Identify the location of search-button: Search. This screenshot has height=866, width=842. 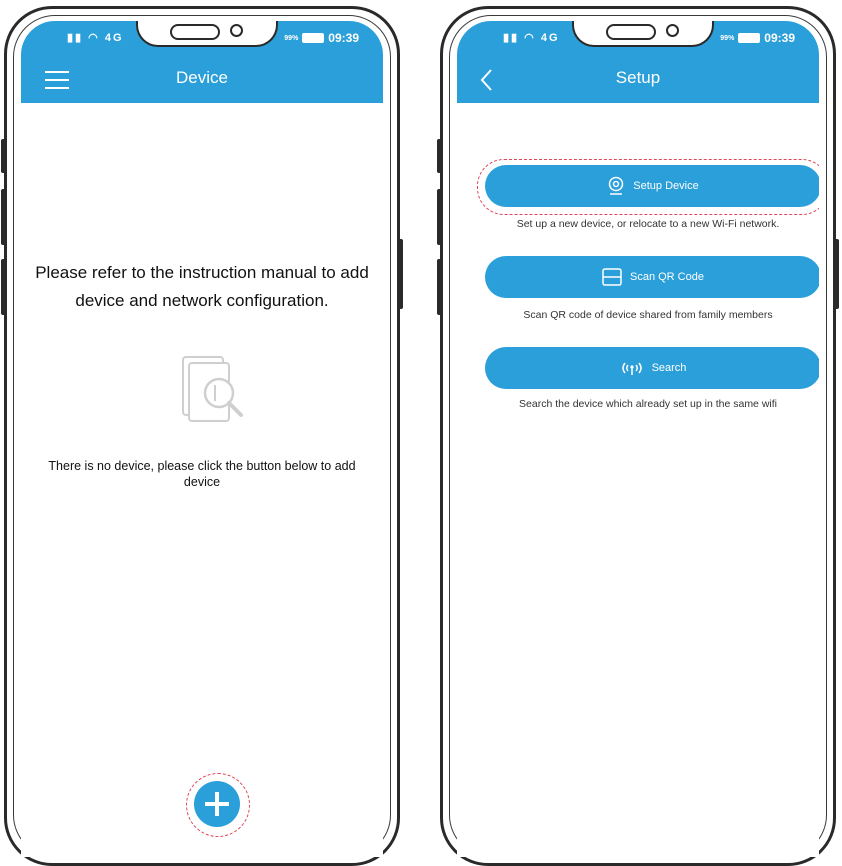
(652, 368).